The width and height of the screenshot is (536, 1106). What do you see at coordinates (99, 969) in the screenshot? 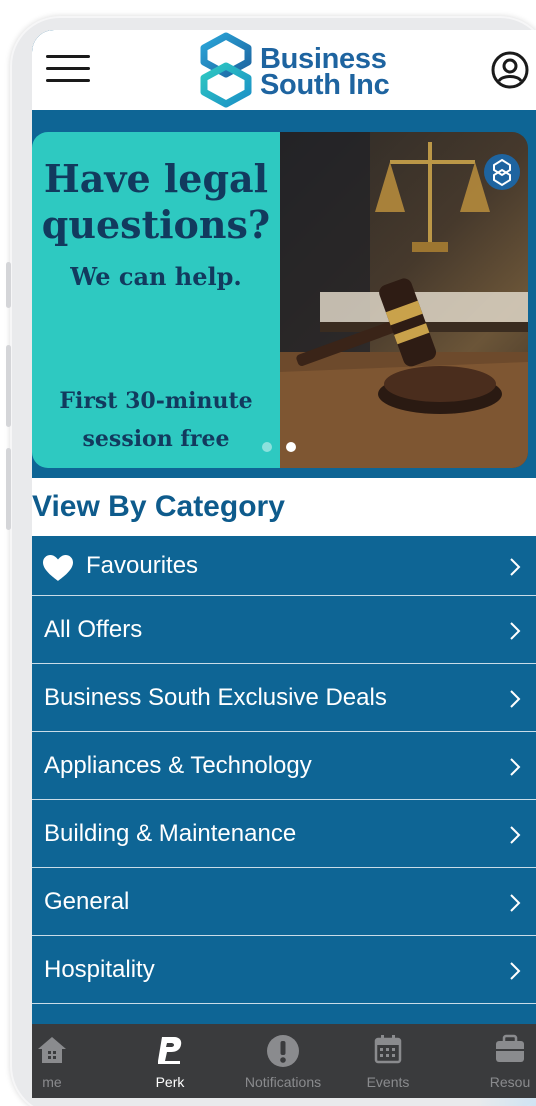
I see `category-label: Hospitality` at bounding box center [99, 969].